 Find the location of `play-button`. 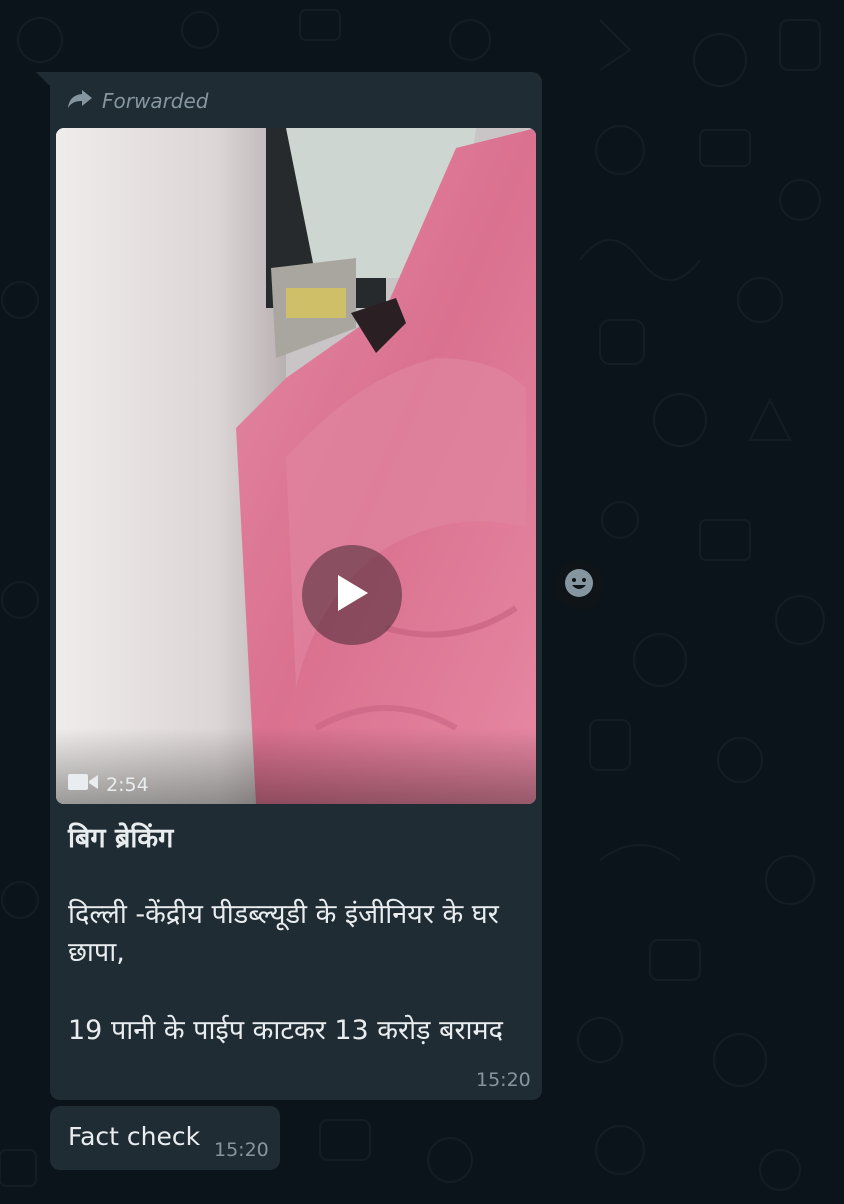

play-button is located at coordinates (352, 595).